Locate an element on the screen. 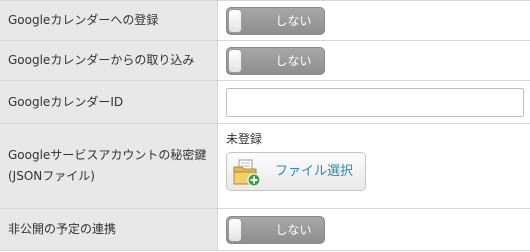 The width and height of the screenshot is (530, 252). calendar-id-input is located at coordinates (375, 102).